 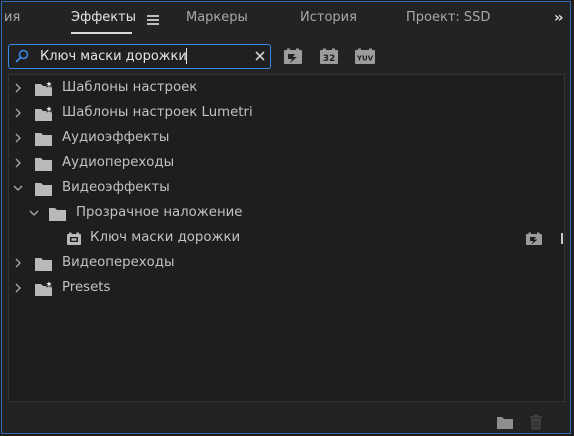 I want to click on tab-history: История, so click(x=328, y=17).